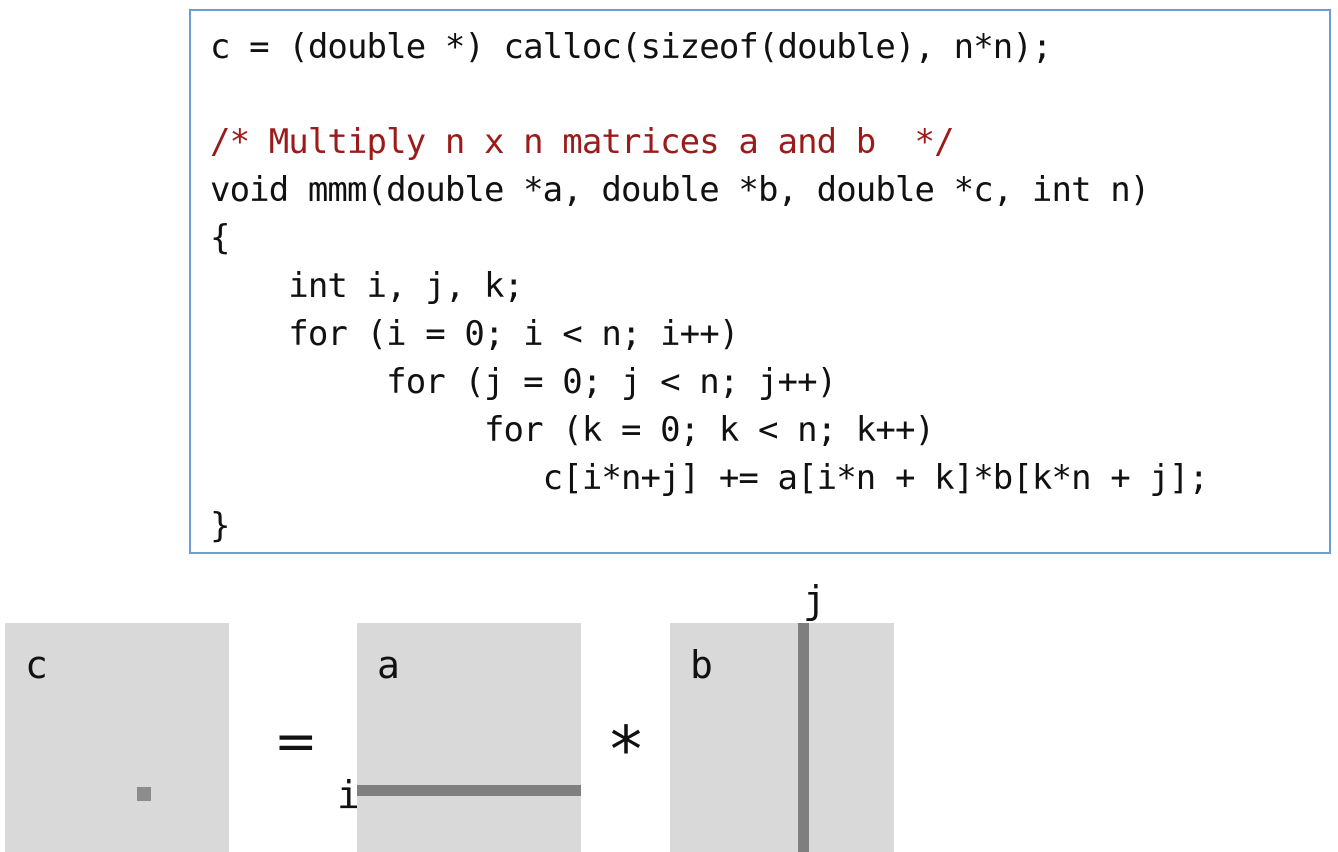 This screenshot has height=852, width=1338. What do you see at coordinates (469, 737) in the screenshot?
I see `matrix-a: a` at bounding box center [469, 737].